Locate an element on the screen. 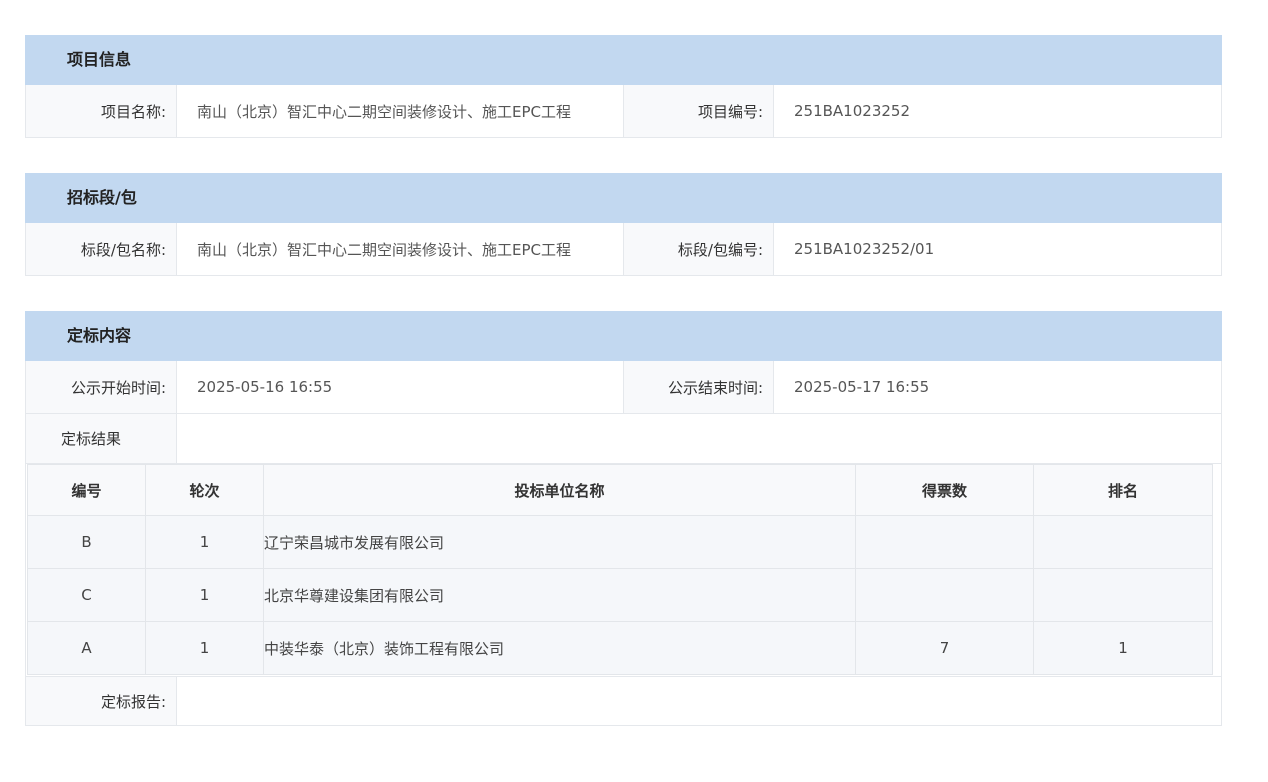  table-row: B 1 辽宁荣昌城市发展有限公司 is located at coordinates (620, 542).